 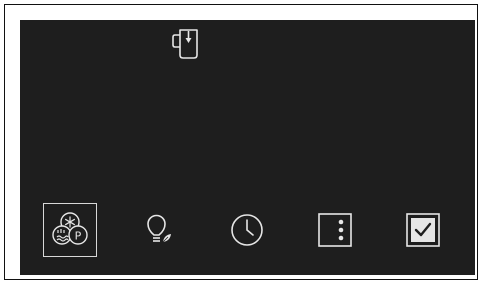 What do you see at coordinates (78, 236) in the screenshot?
I see `svg-text: P` at bounding box center [78, 236].